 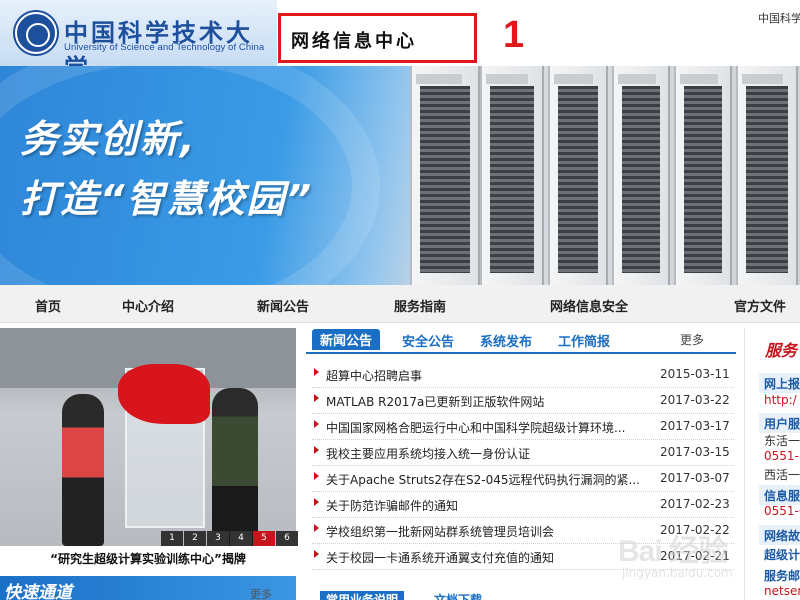 What do you see at coordinates (420, 305) in the screenshot?
I see `nav-item-service-guide: 服务指南` at bounding box center [420, 305].